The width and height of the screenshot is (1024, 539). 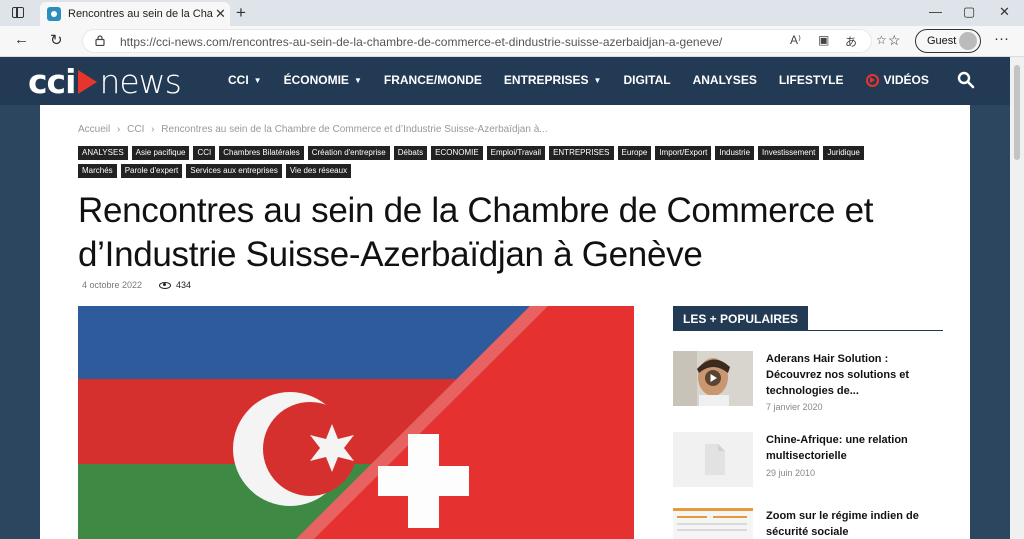 What do you see at coordinates (1004, 12) in the screenshot?
I see `close-window-icon: ✕` at bounding box center [1004, 12].